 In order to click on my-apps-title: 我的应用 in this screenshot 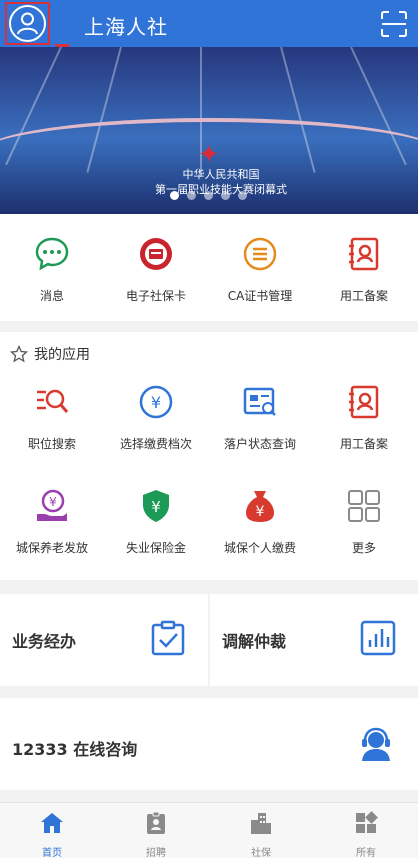, I will do `click(62, 355)`.